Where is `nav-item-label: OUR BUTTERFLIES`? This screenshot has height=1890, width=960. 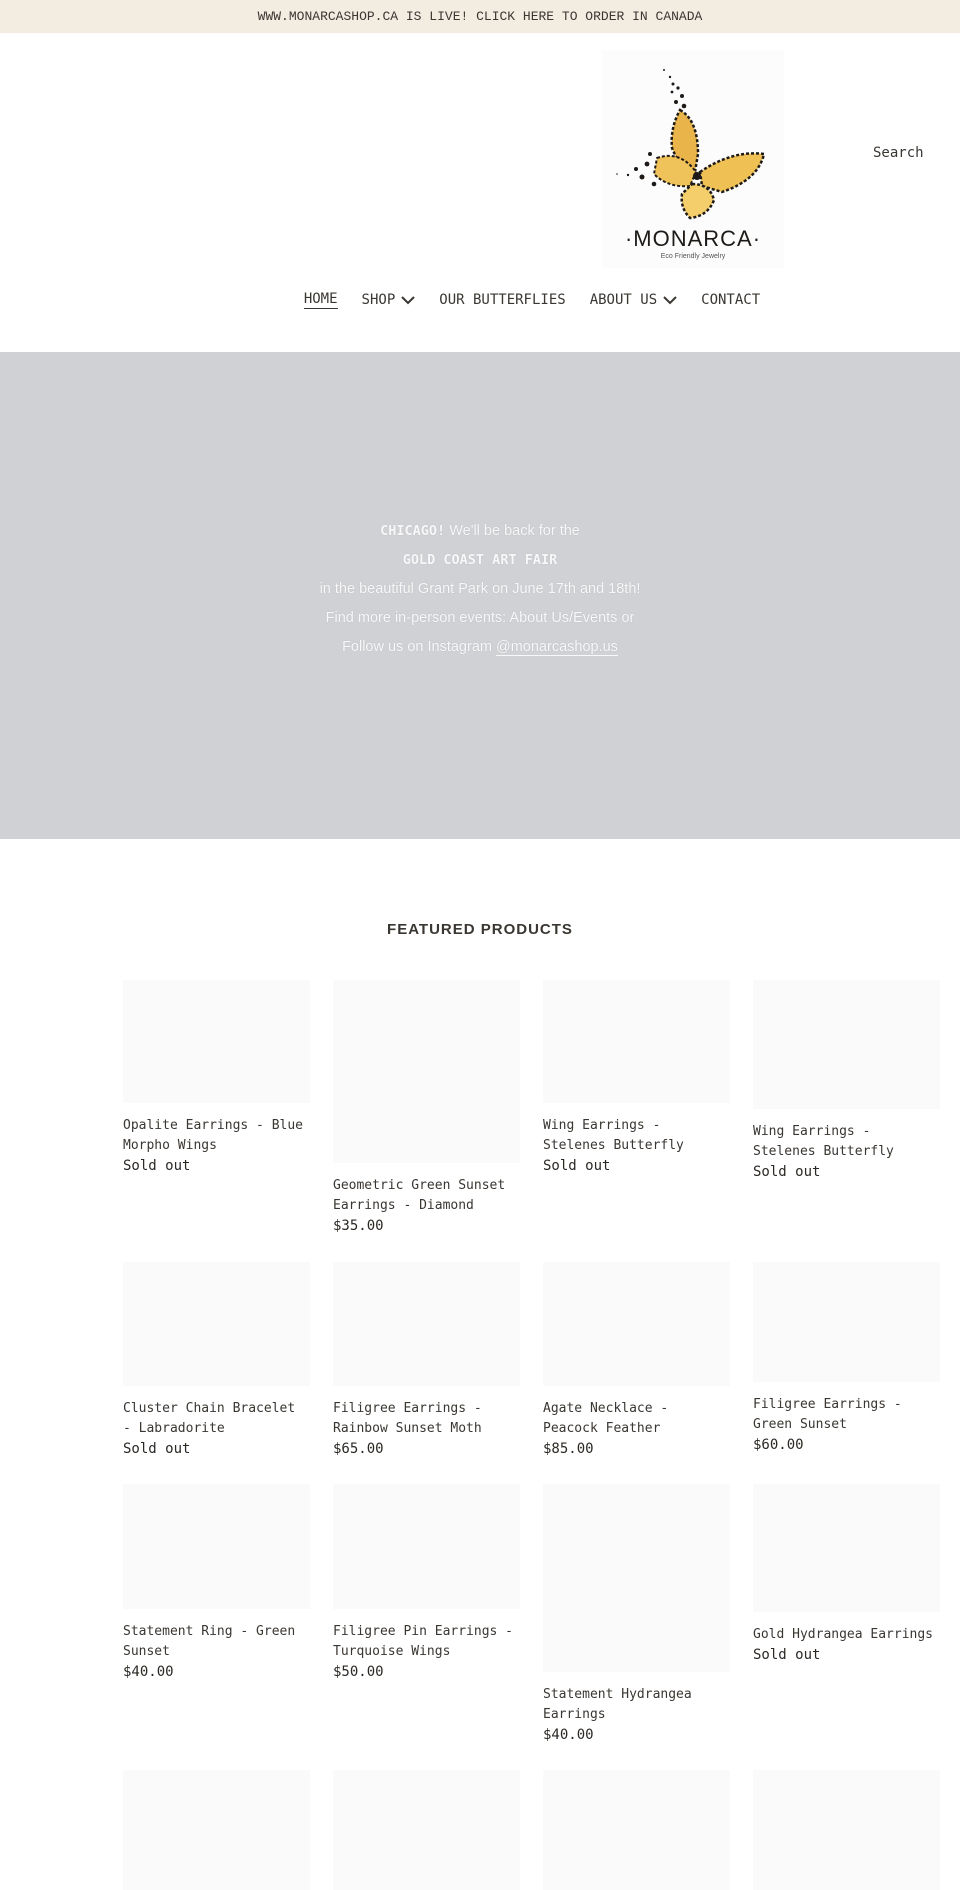
nav-item-label: OUR BUTTERFLIES is located at coordinates (502, 300).